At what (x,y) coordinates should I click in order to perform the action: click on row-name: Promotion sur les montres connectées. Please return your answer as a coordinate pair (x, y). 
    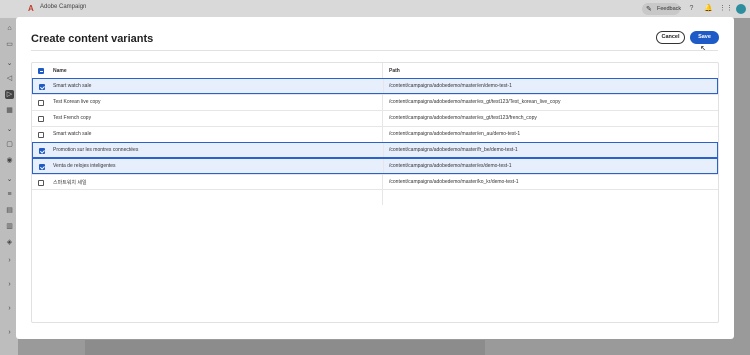
    Looking at the image, I should click on (96, 150).